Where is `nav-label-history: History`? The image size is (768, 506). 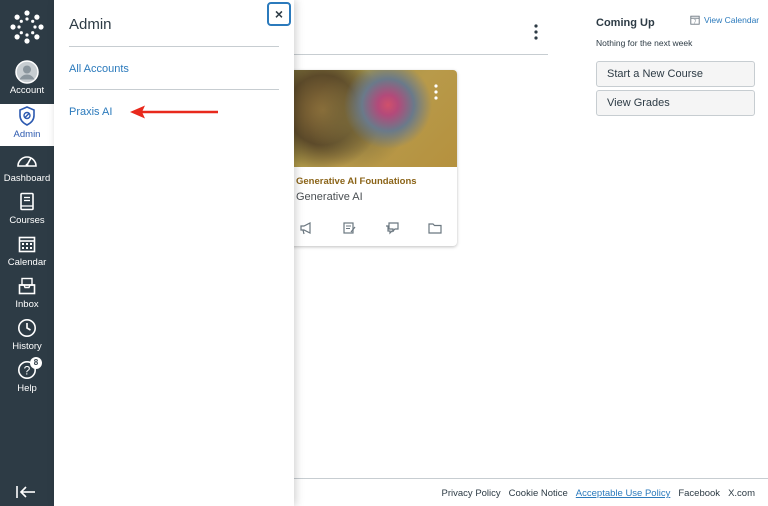
nav-label-history: History is located at coordinates (27, 346).